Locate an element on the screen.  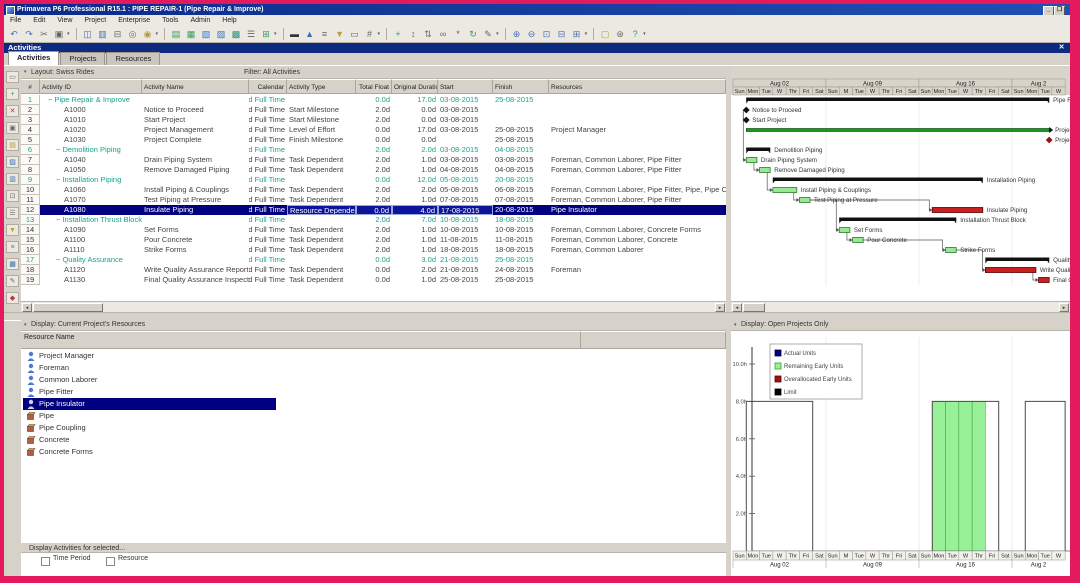
zoom-fit-icon: ⊡ is located at coordinates (547, 34).